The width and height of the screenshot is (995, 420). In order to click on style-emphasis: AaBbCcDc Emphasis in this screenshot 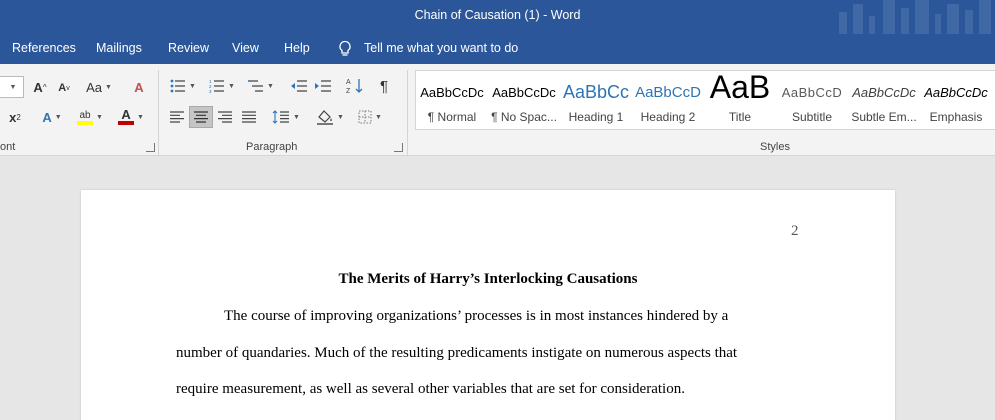, I will do `click(956, 100)`.